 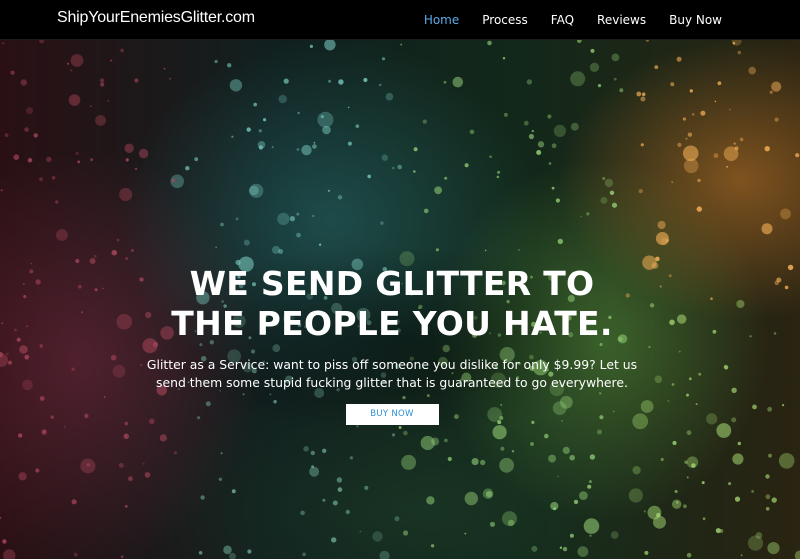 What do you see at coordinates (441, 20) in the screenshot?
I see `nav-link-home: Home` at bounding box center [441, 20].